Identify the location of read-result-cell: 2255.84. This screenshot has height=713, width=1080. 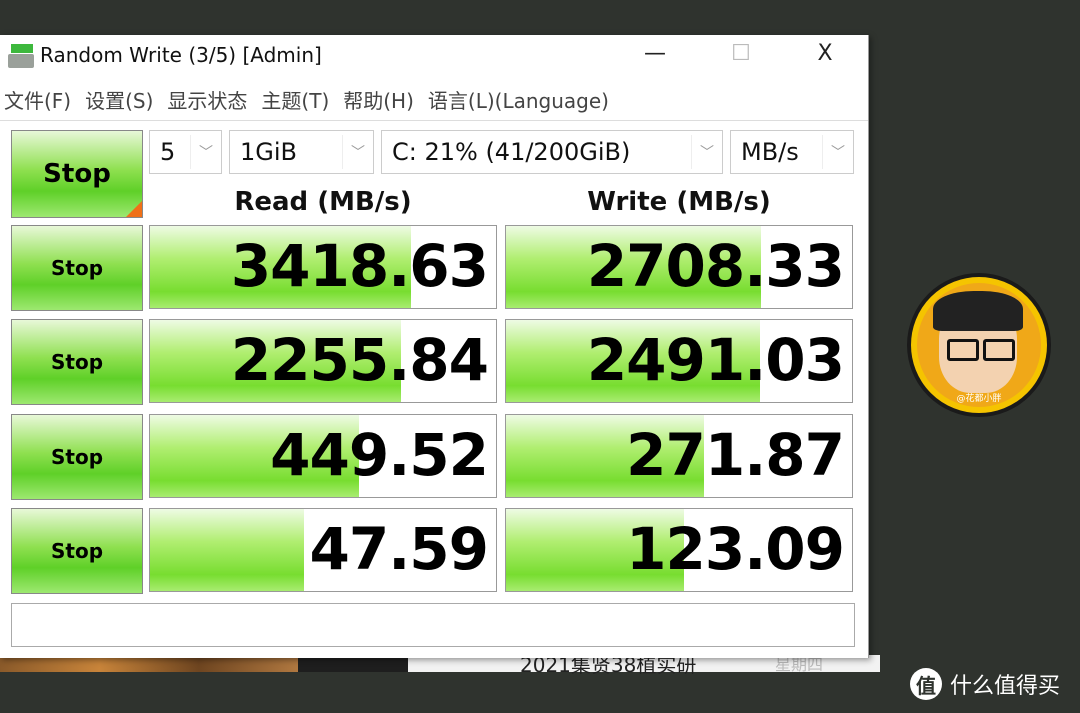
(323, 361).